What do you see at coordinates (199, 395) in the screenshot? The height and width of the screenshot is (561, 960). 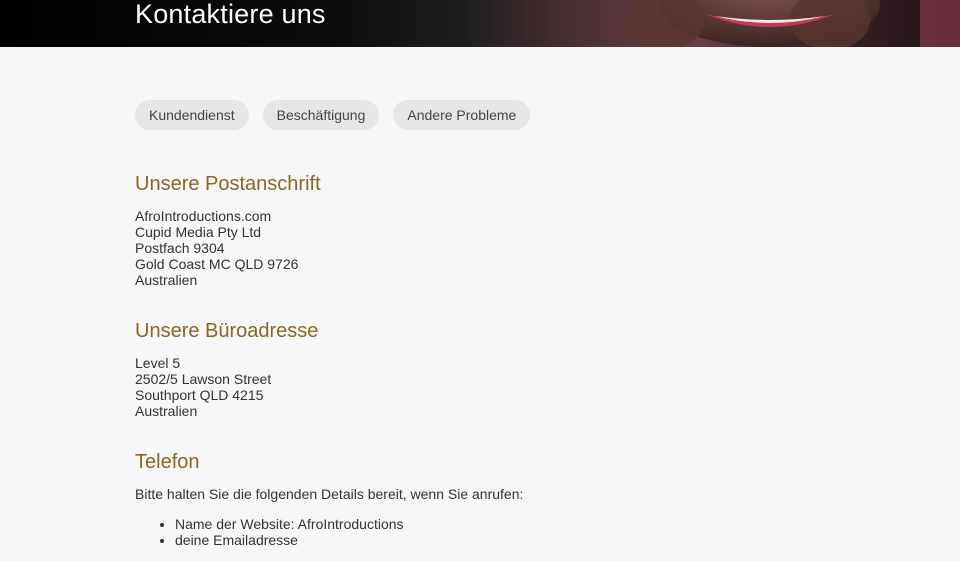 I see `address-line: Southport QLD 4215` at bounding box center [199, 395].